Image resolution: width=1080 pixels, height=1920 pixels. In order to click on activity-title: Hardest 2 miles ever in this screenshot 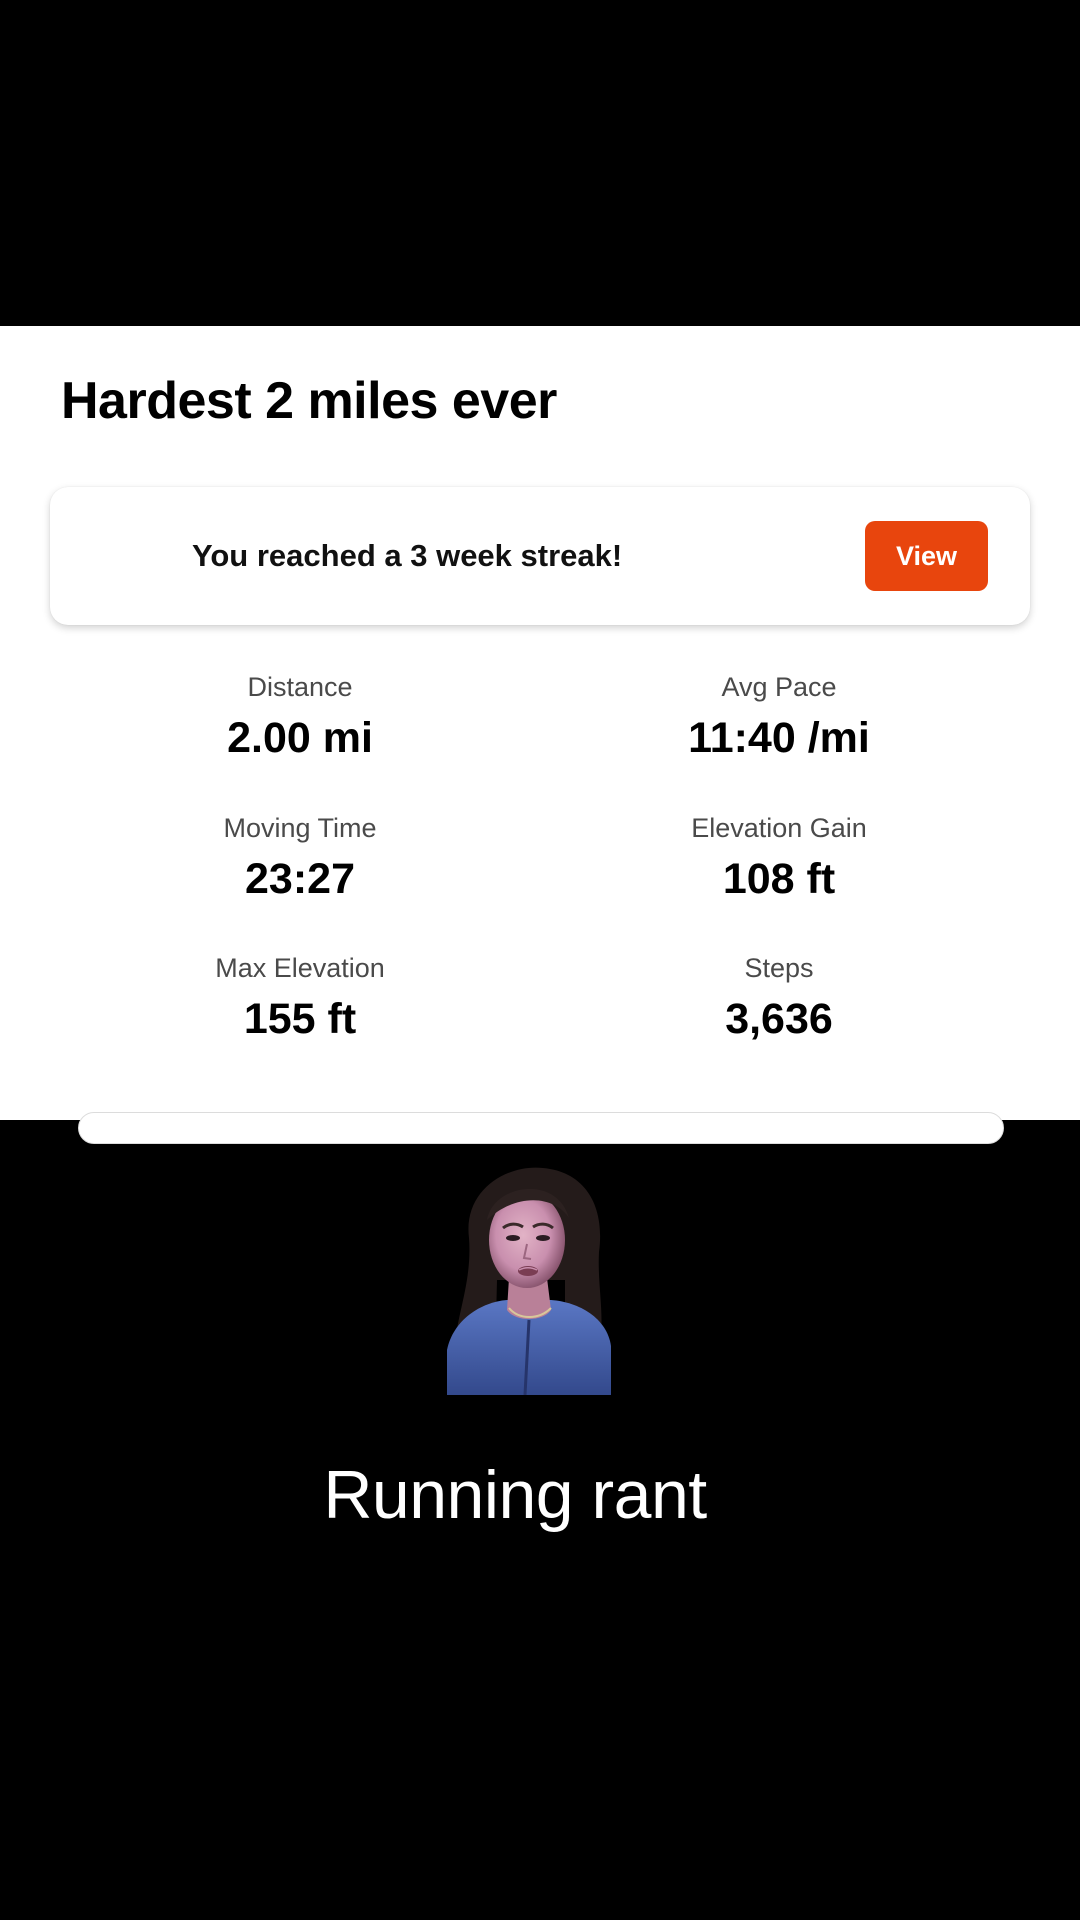, I will do `click(309, 401)`.